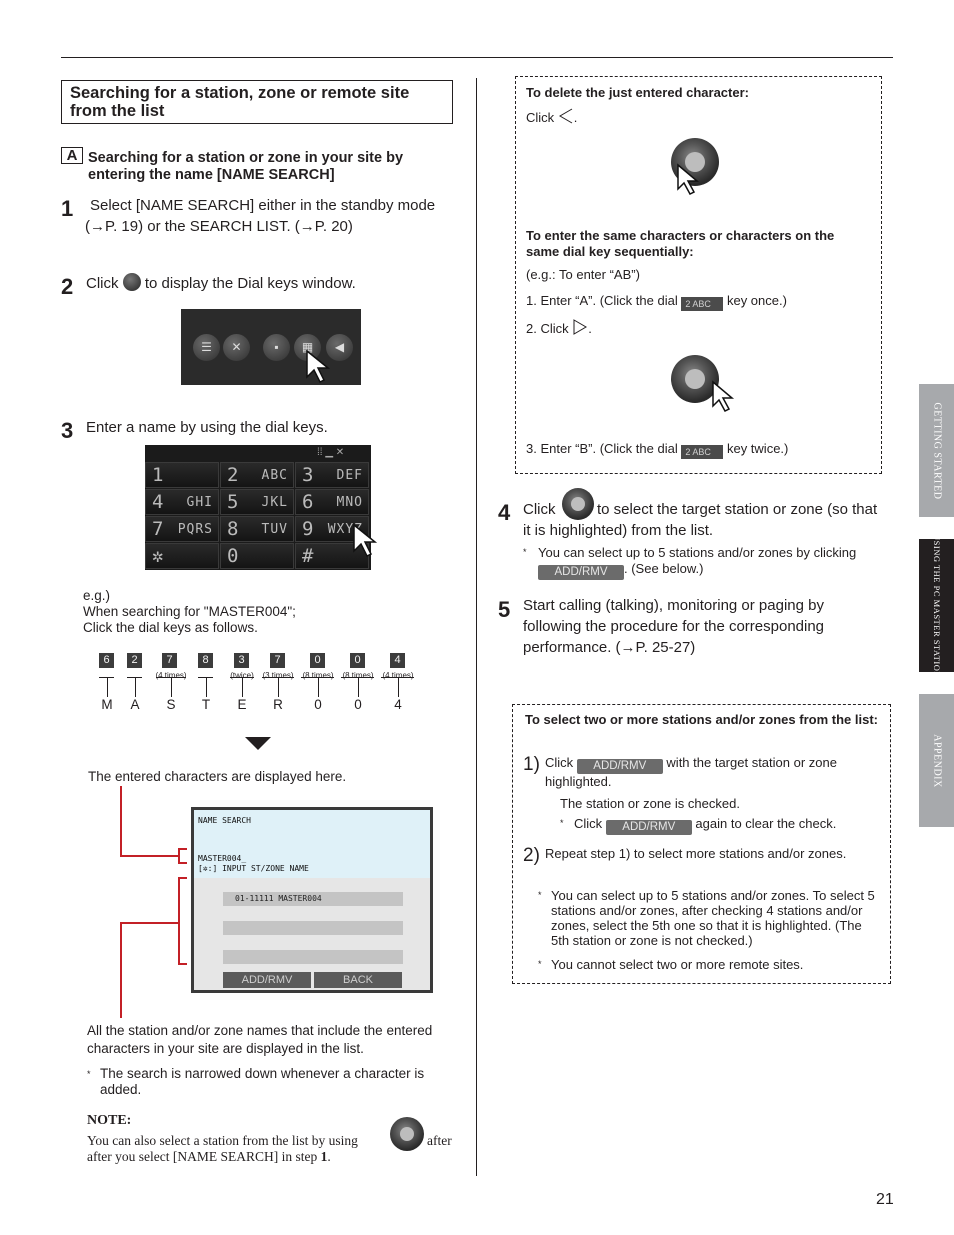 The height and width of the screenshot is (1235, 954). Describe the element at coordinates (233, 475) in the screenshot. I see `dial-key-number: 2` at that location.